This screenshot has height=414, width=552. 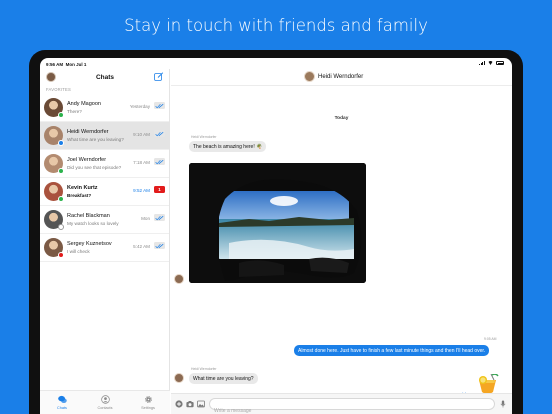 I want to click on unread-badge: 1, so click(x=159, y=189).